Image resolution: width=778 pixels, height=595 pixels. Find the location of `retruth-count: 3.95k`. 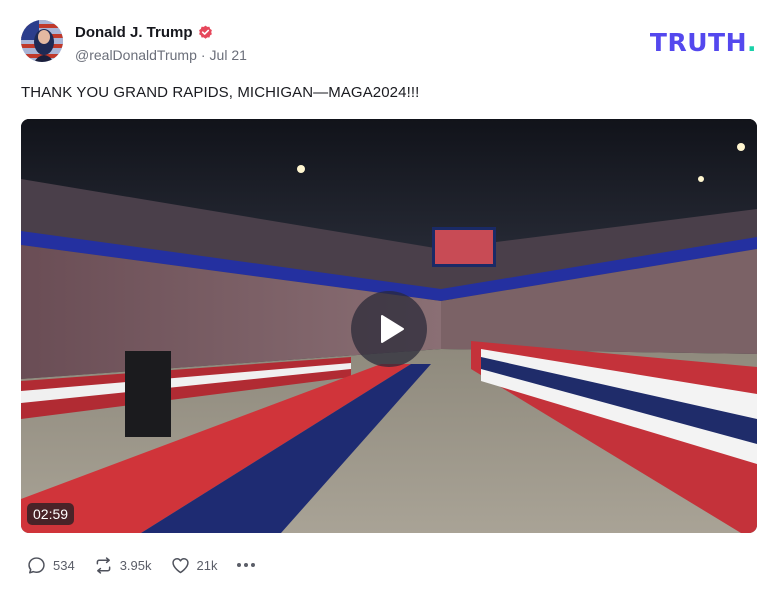

retruth-count: 3.95k is located at coordinates (135, 565).